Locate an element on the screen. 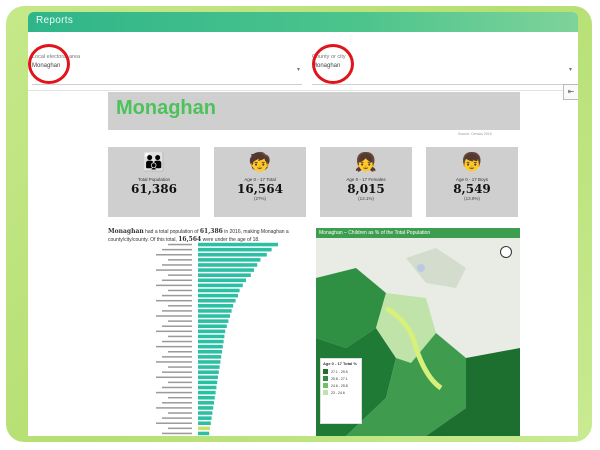  compass-icon is located at coordinates (506, 252).